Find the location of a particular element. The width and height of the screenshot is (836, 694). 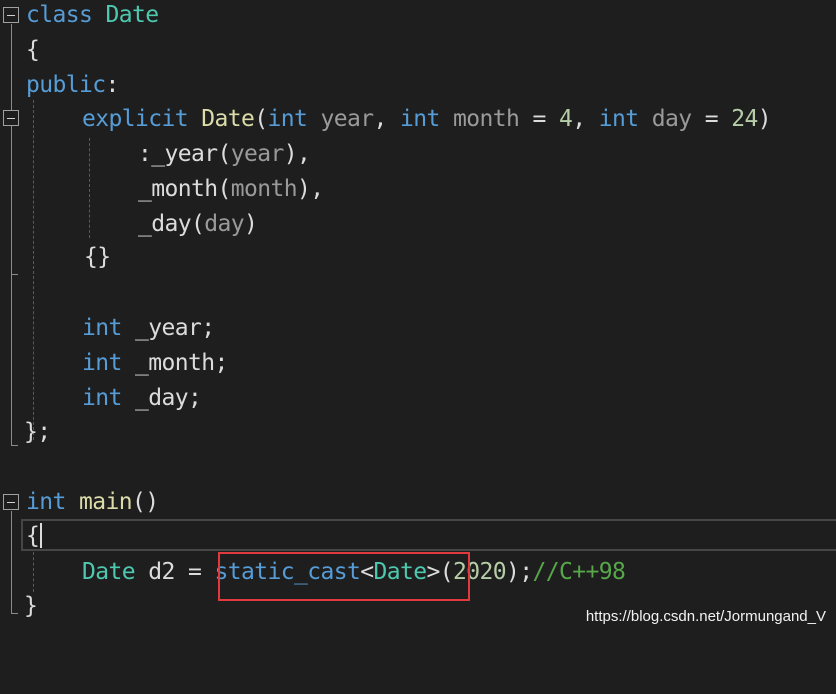

empty-parens: () is located at coordinates (145, 502).